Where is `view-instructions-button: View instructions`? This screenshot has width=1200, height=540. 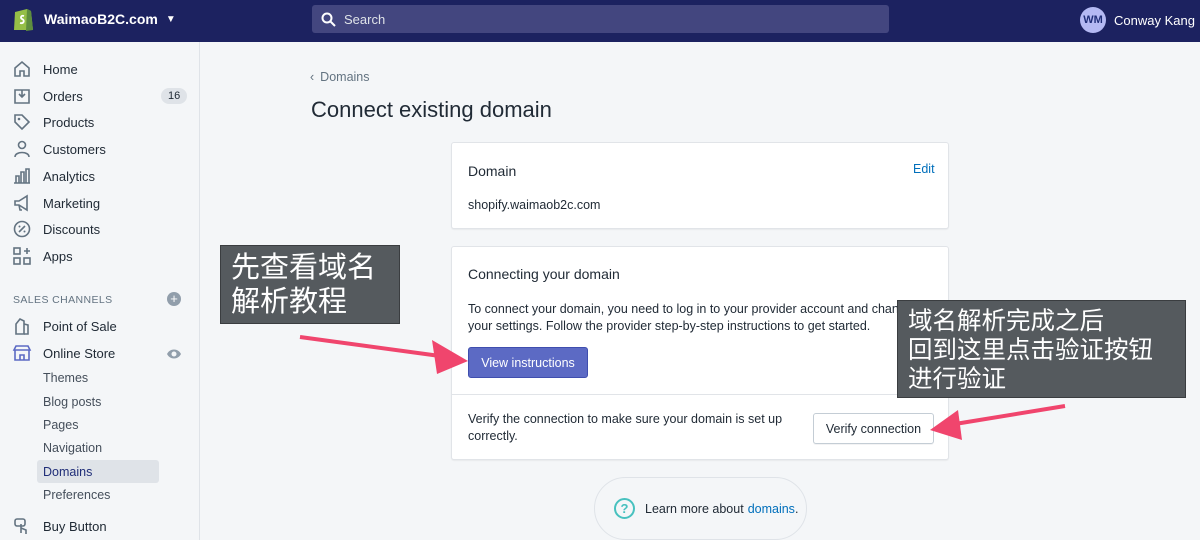
view-instructions-button: View instructions is located at coordinates (528, 362).